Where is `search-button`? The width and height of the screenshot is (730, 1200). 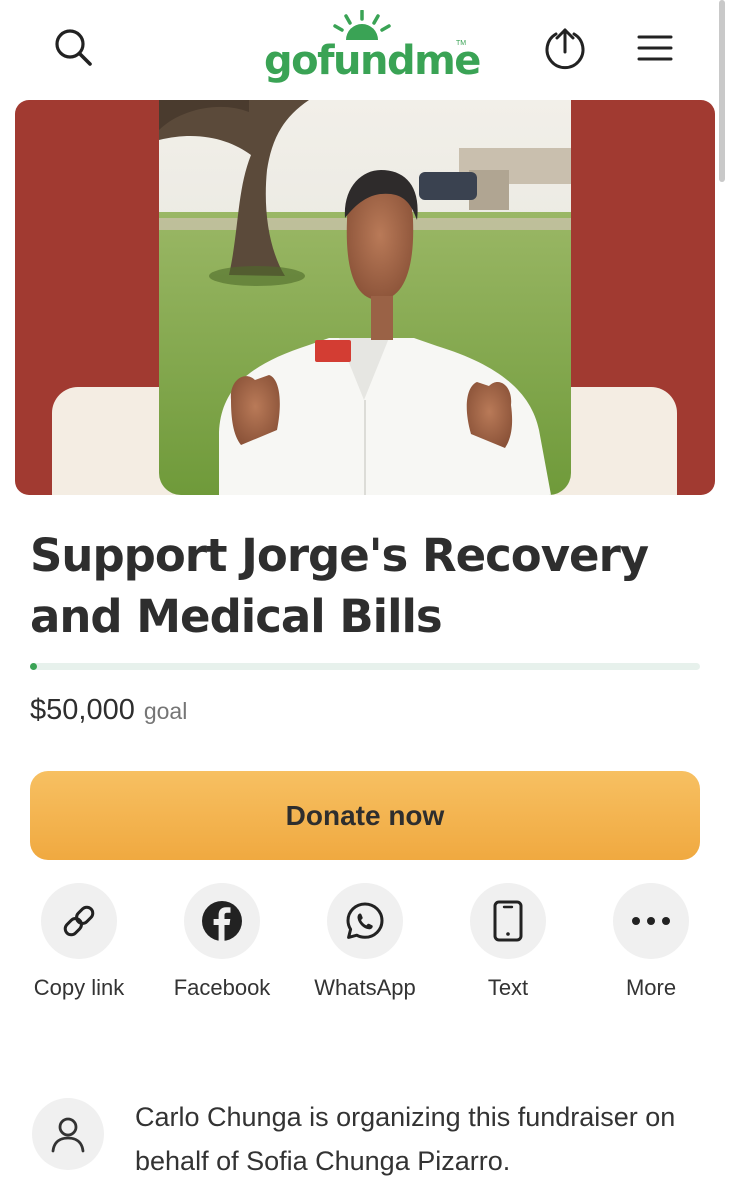 search-button is located at coordinates (74, 48).